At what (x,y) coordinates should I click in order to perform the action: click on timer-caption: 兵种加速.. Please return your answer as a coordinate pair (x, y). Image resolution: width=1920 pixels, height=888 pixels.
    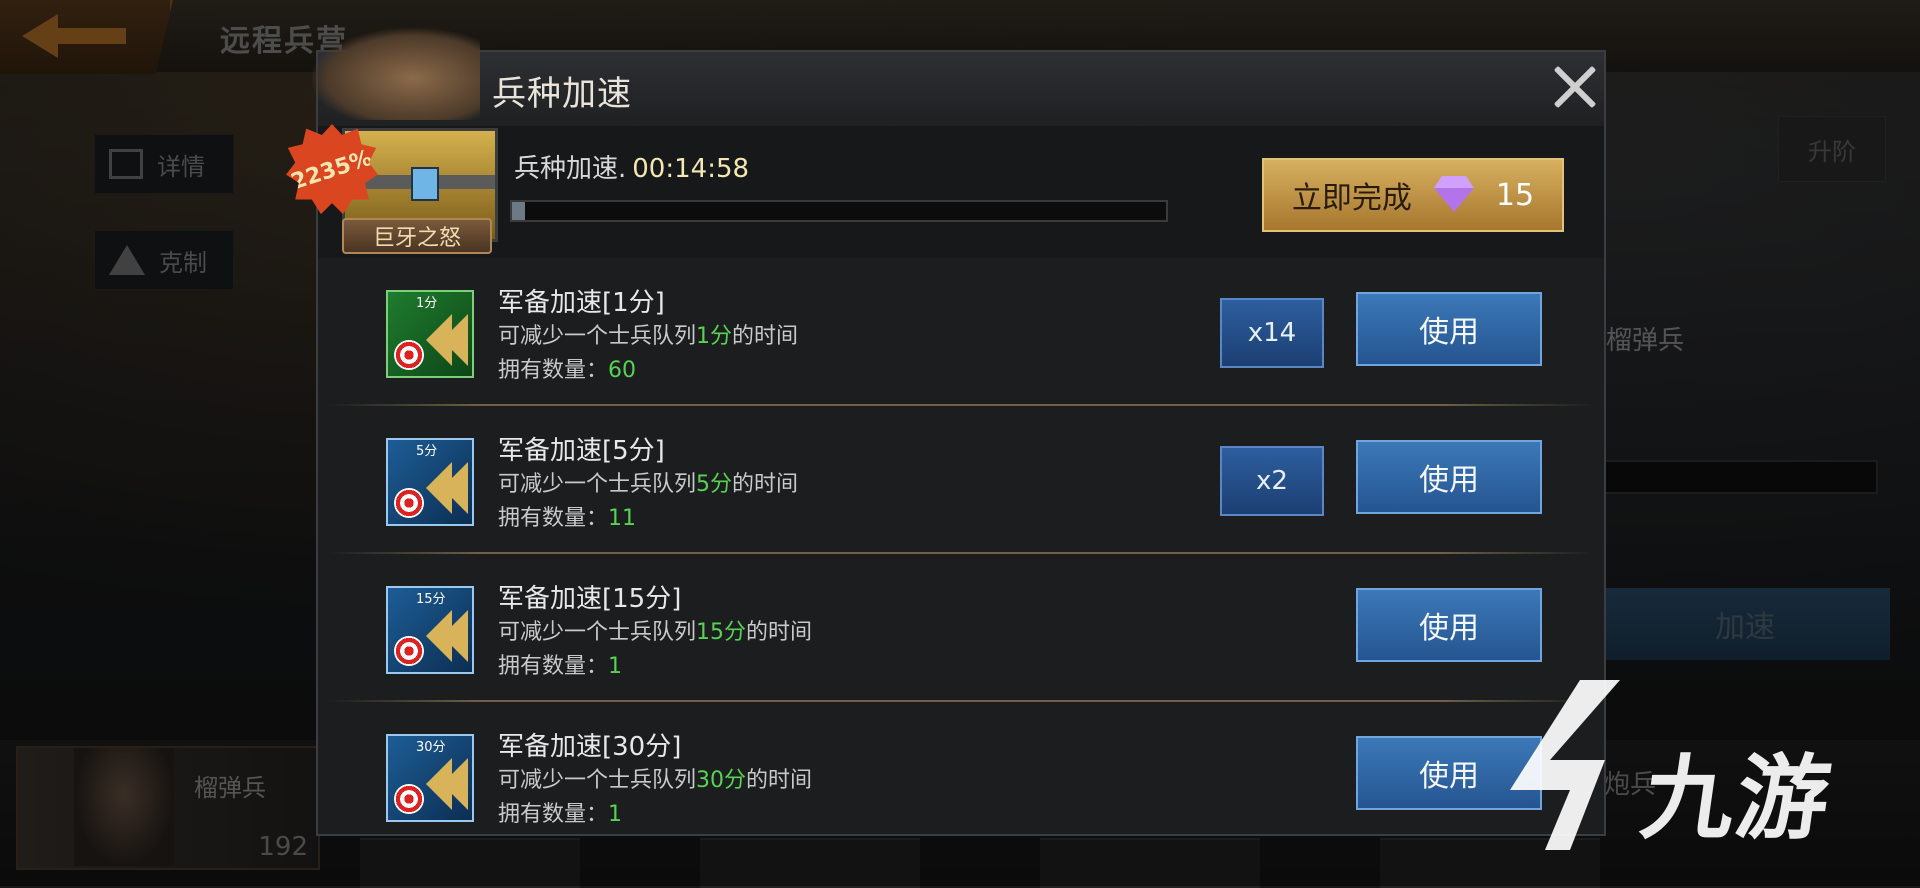
    Looking at the image, I should click on (570, 169).